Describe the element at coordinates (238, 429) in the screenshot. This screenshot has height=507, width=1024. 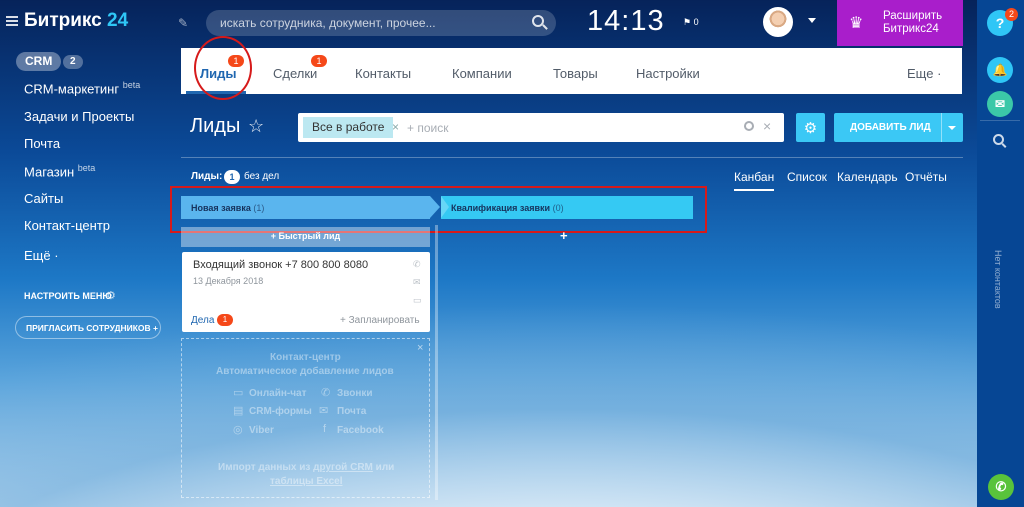
I see `viber-icon: ◎` at that location.